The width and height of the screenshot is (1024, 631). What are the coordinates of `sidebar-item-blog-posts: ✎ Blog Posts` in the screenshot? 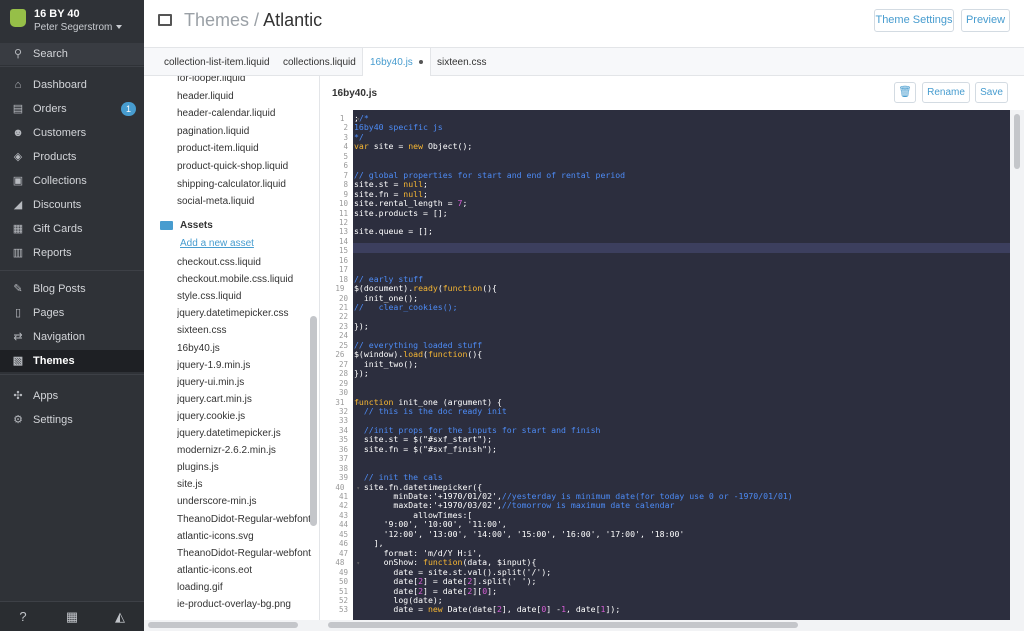 It's located at (72, 289).